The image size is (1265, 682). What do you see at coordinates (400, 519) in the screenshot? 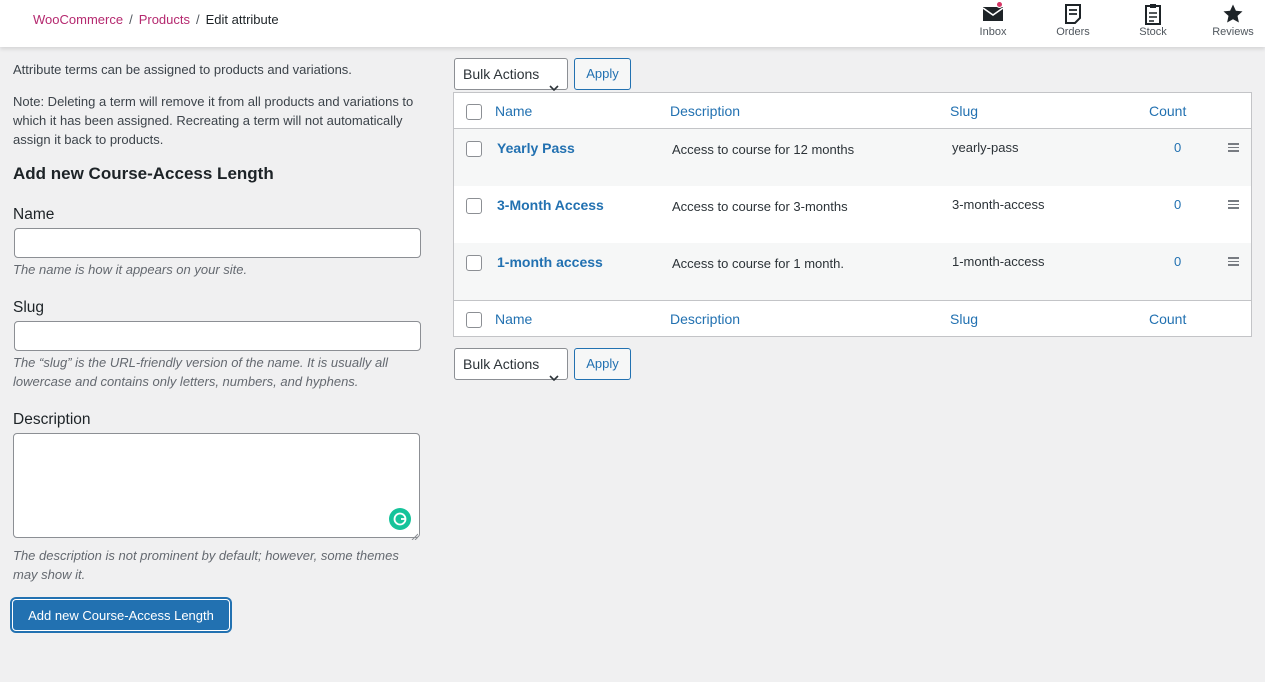
I see `grammarly-icon` at bounding box center [400, 519].